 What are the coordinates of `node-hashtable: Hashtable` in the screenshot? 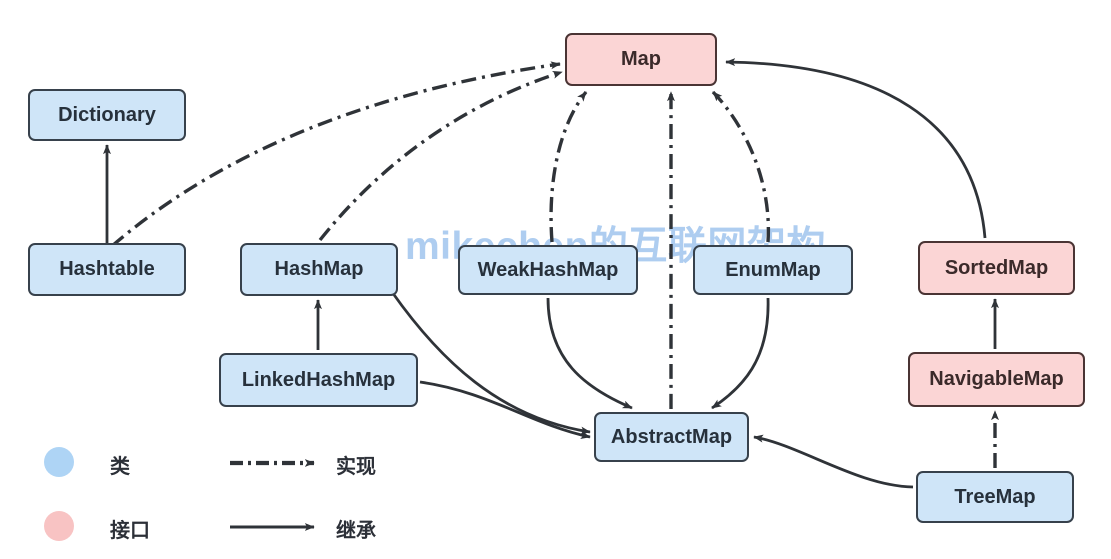 It's located at (107, 269).